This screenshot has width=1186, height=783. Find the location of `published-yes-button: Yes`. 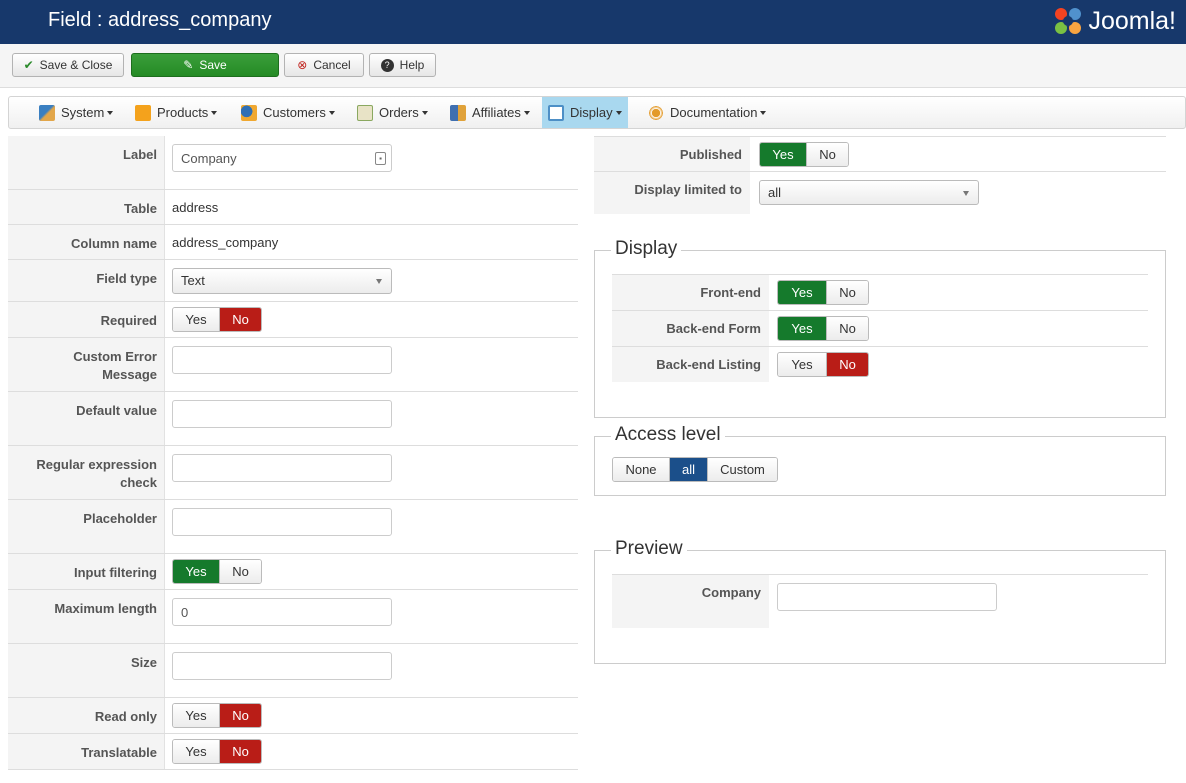

published-yes-button: Yes is located at coordinates (783, 154).